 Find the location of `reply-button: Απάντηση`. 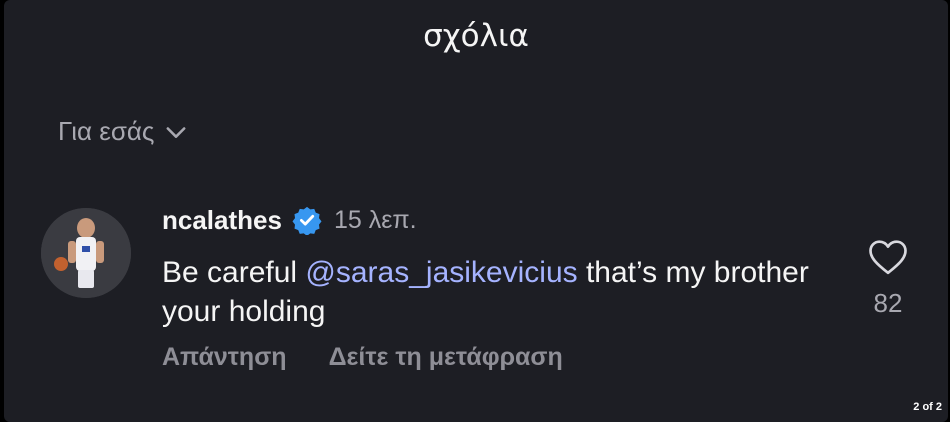

reply-button: Απάντηση is located at coordinates (224, 357).